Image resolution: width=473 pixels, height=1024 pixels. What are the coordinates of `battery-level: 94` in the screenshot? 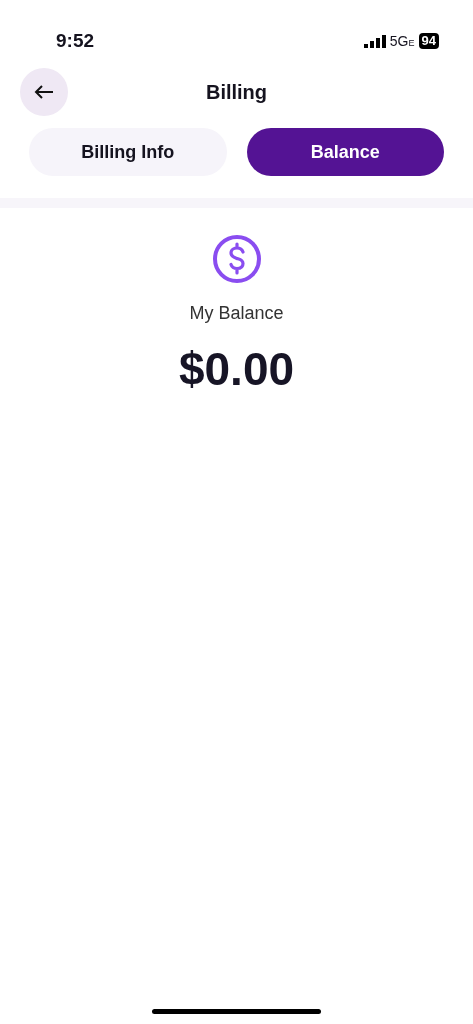 It's located at (428, 41).